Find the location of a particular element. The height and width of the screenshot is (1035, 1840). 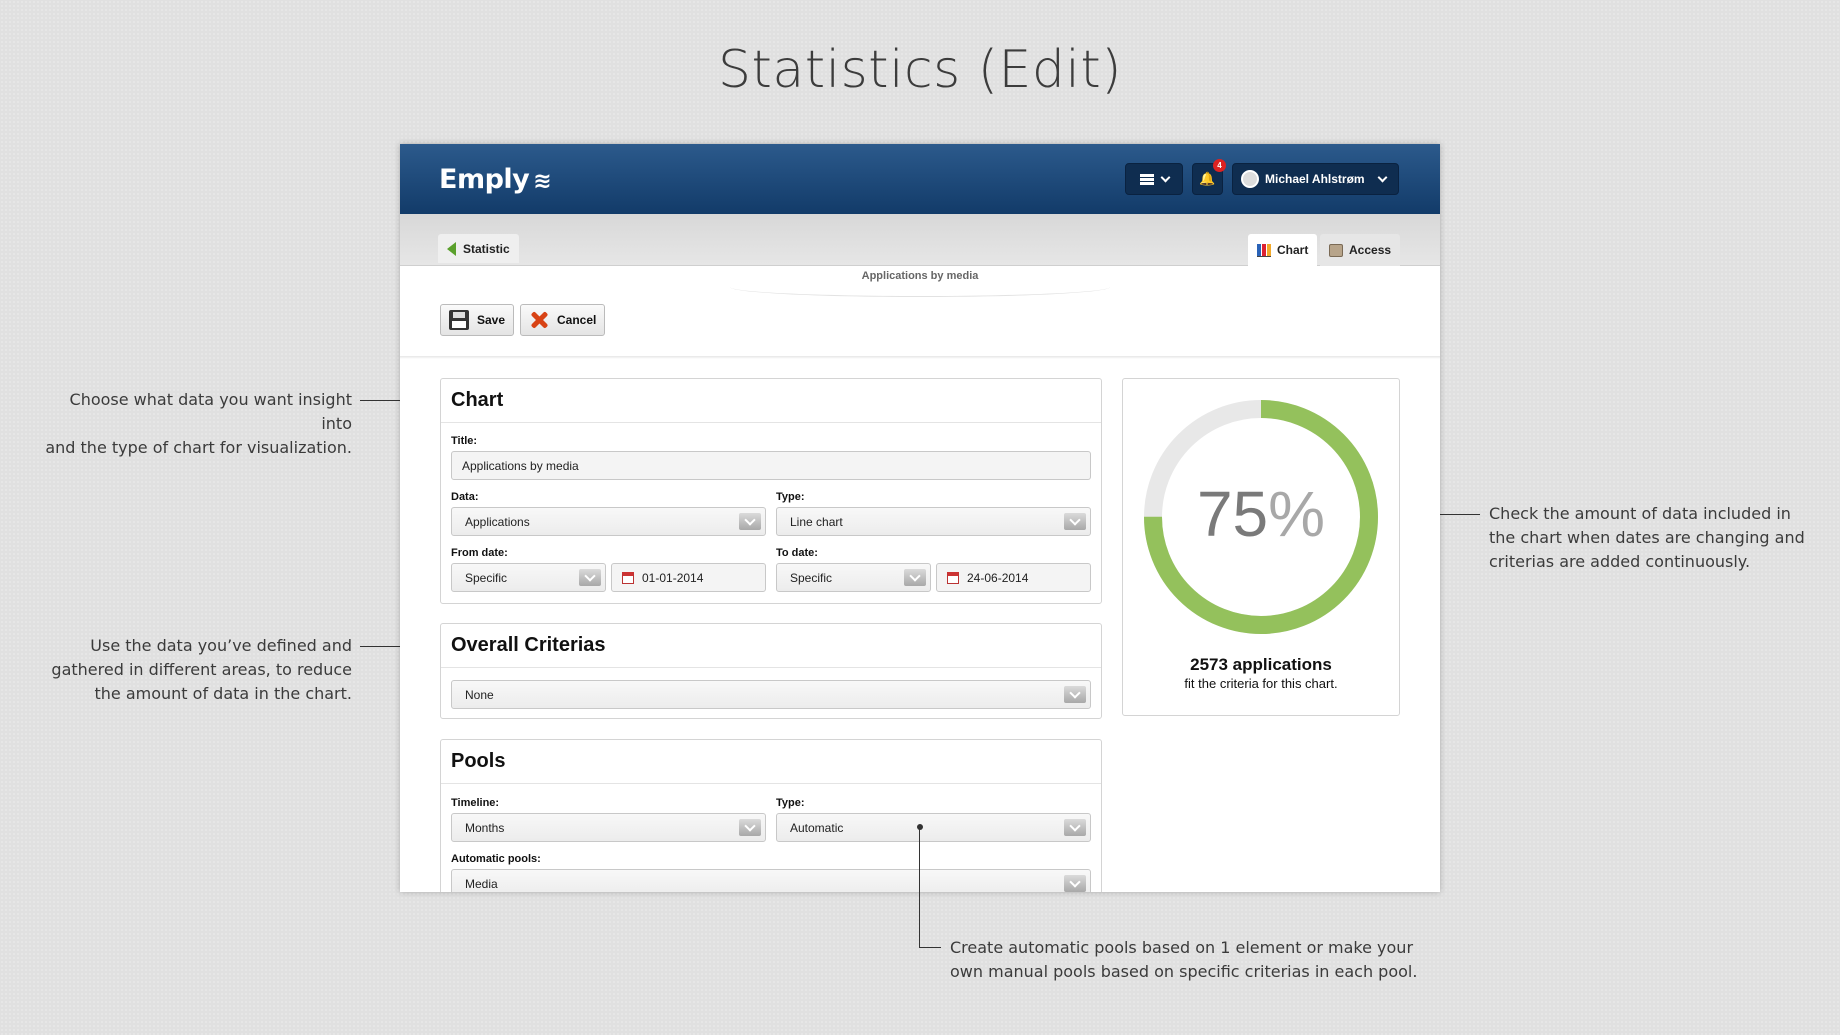

percent-symbol: % is located at coordinates (1297, 514).